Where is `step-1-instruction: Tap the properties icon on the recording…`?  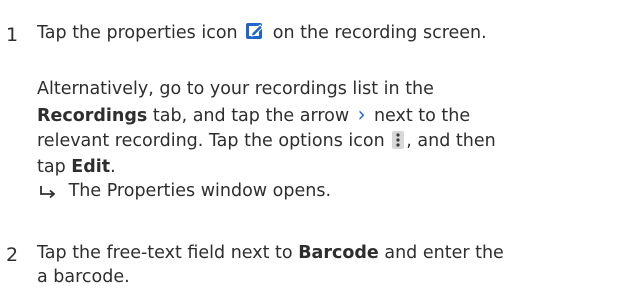
step-1-instruction: Tap the properties icon on the recording… is located at coordinates (262, 34).